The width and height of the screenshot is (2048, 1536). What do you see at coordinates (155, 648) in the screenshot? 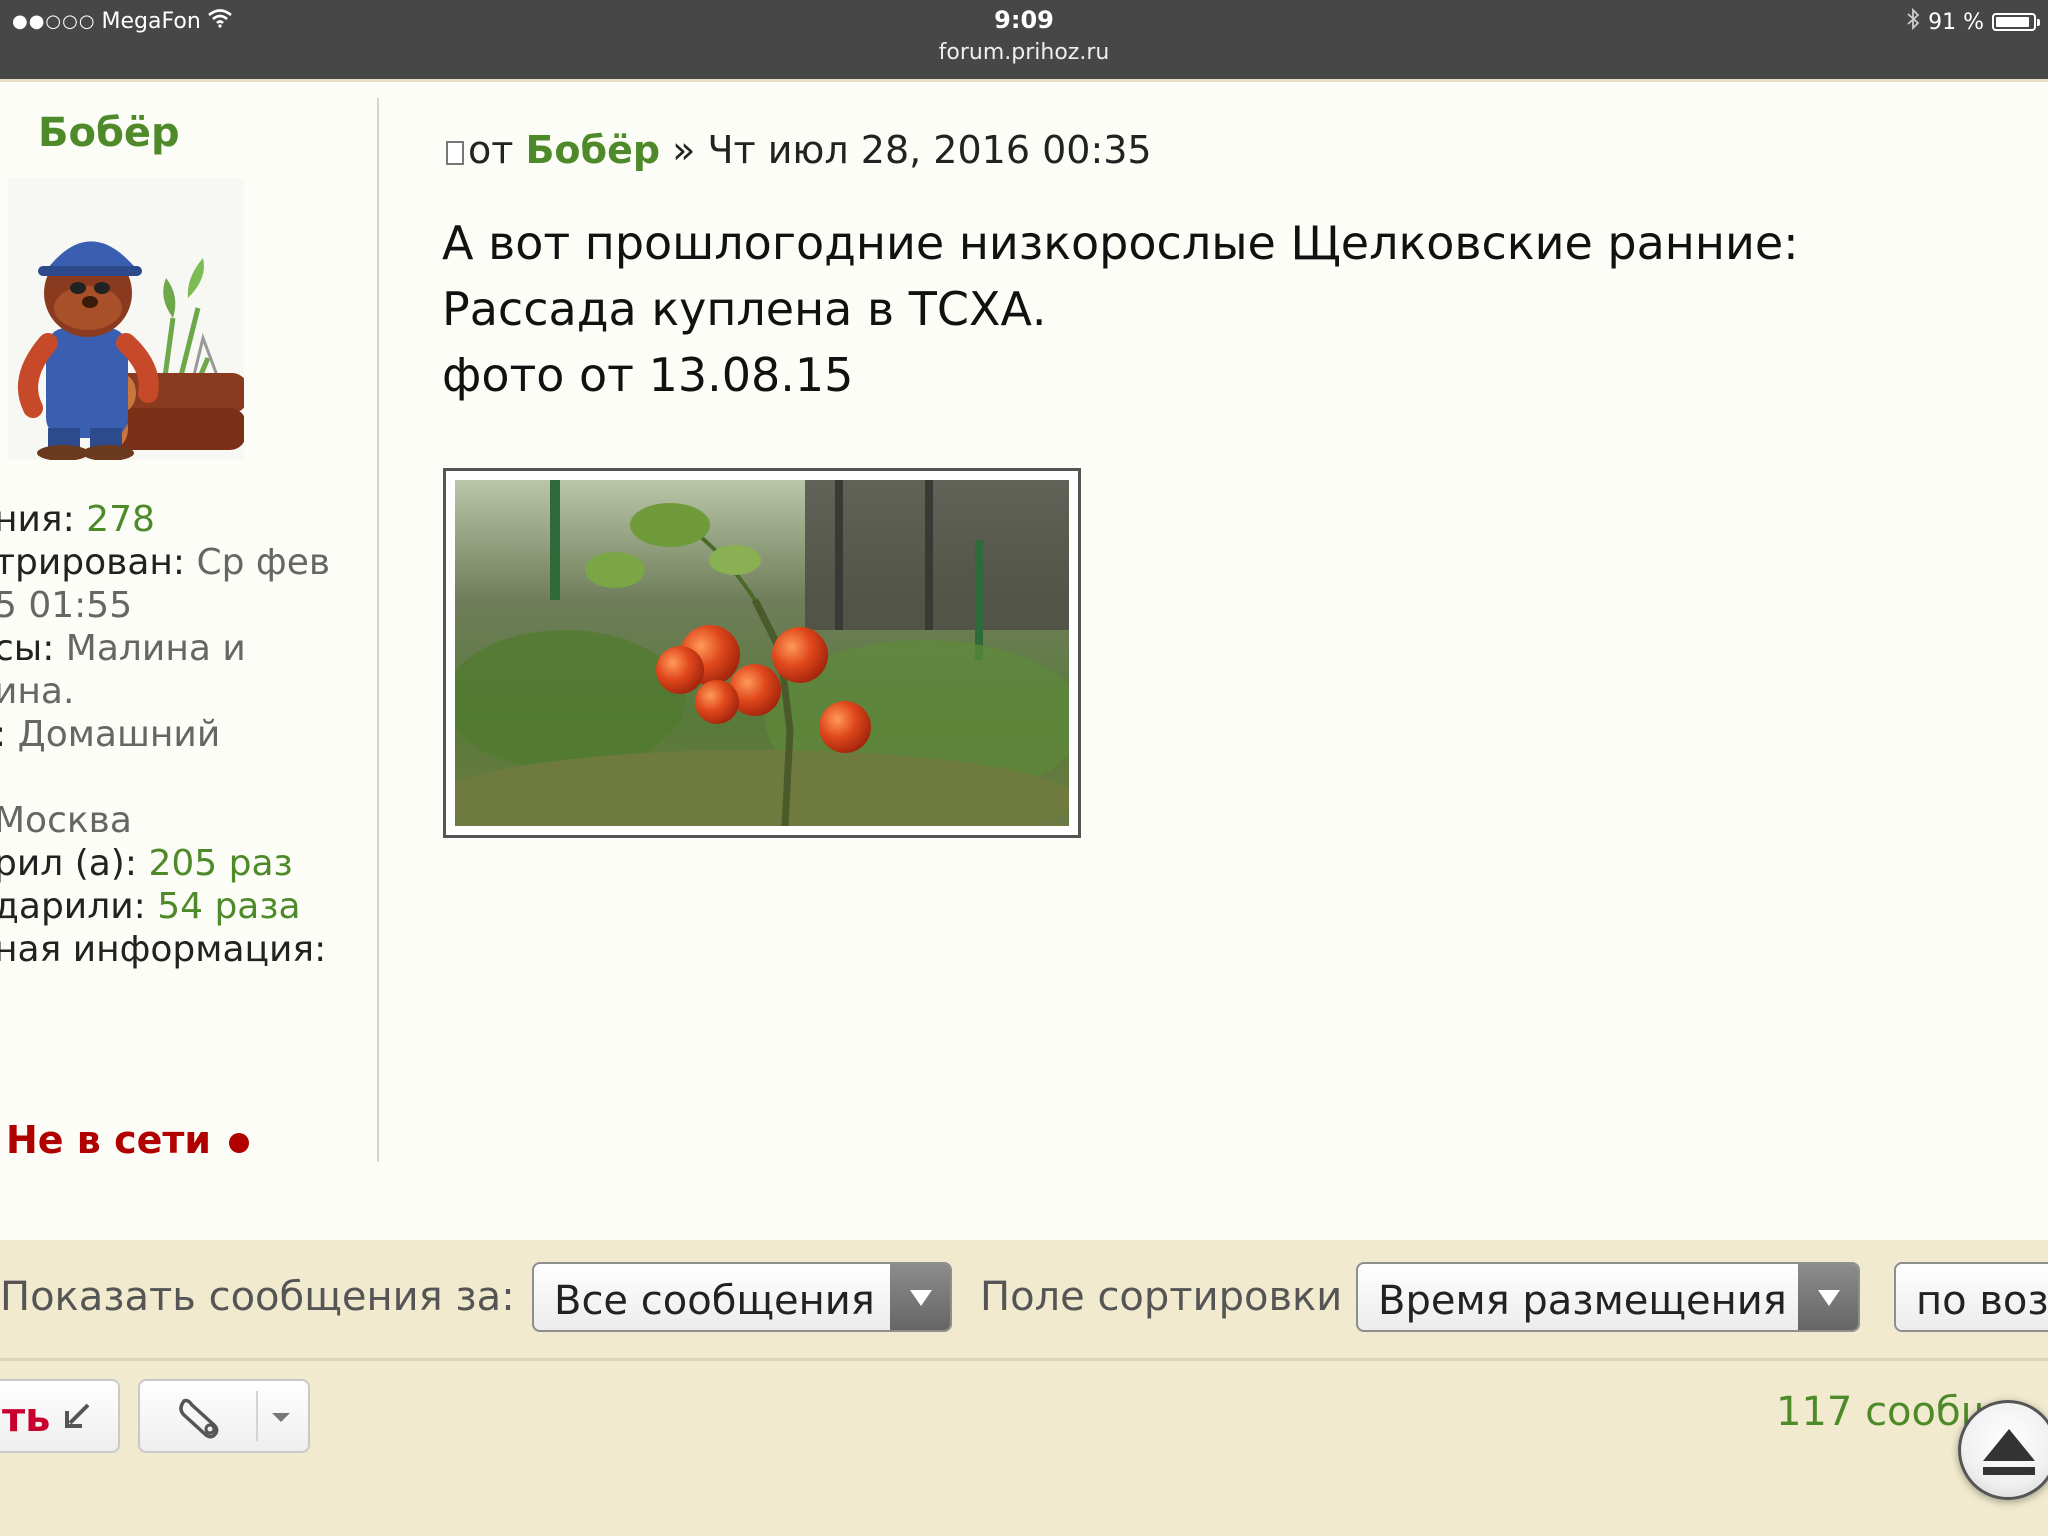
I see `profile-info-value: Малина и` at bounding box center [155, 648].